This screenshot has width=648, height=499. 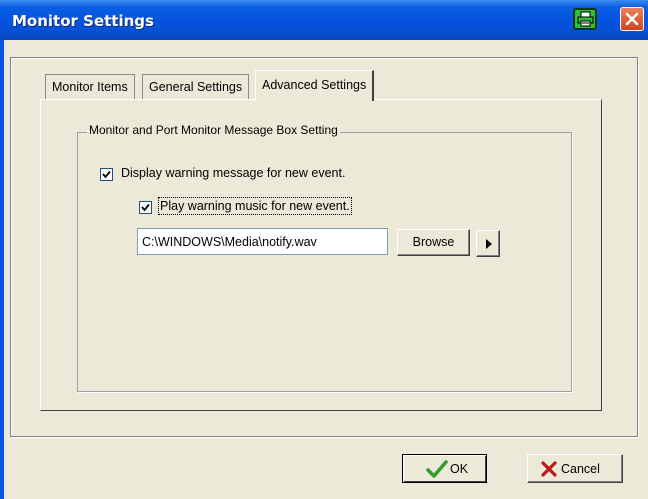 I want to click on close-icon, so click(x=632, y=19).